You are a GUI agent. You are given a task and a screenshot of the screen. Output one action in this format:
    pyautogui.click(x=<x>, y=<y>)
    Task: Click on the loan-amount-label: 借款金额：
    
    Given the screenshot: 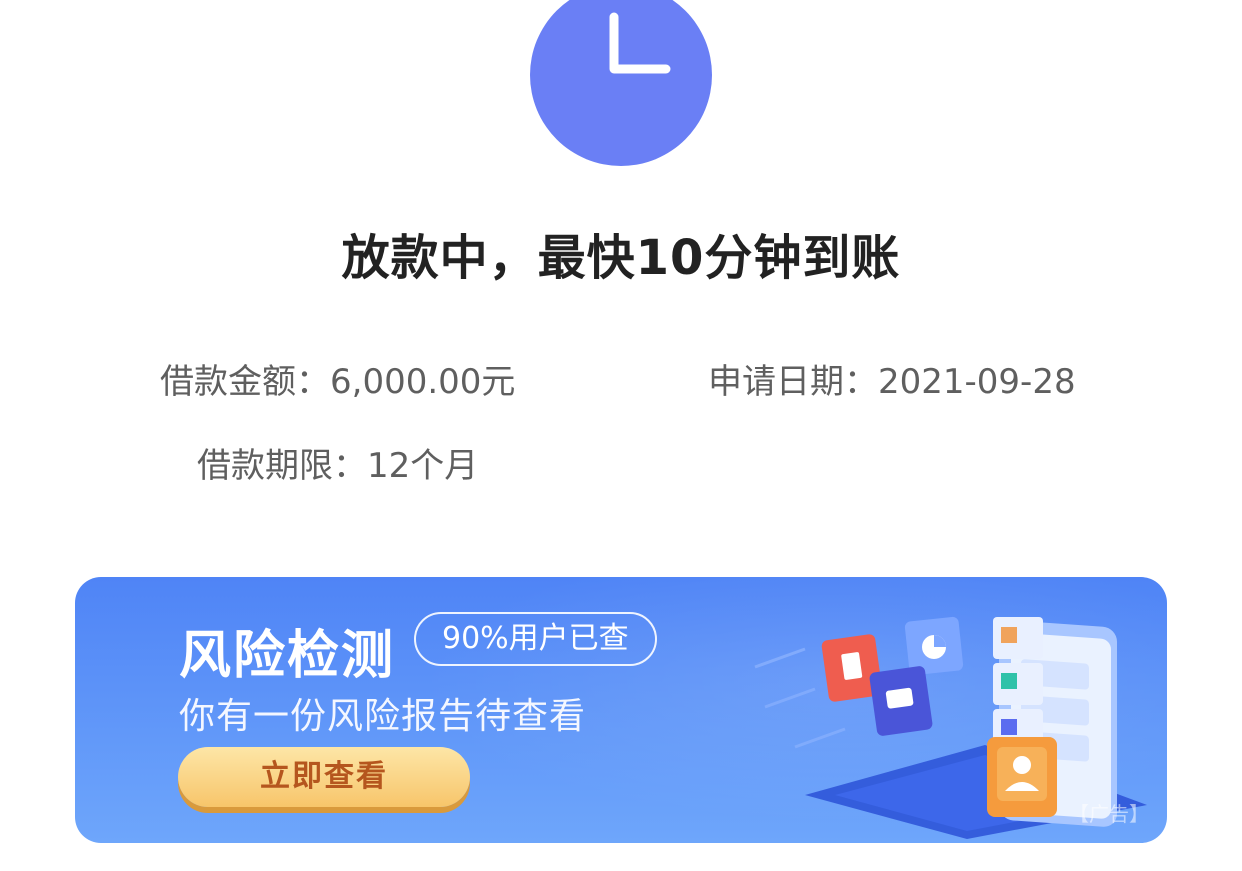 What is the action you would take?
    pyautogui.click(x=245, y=382)
    